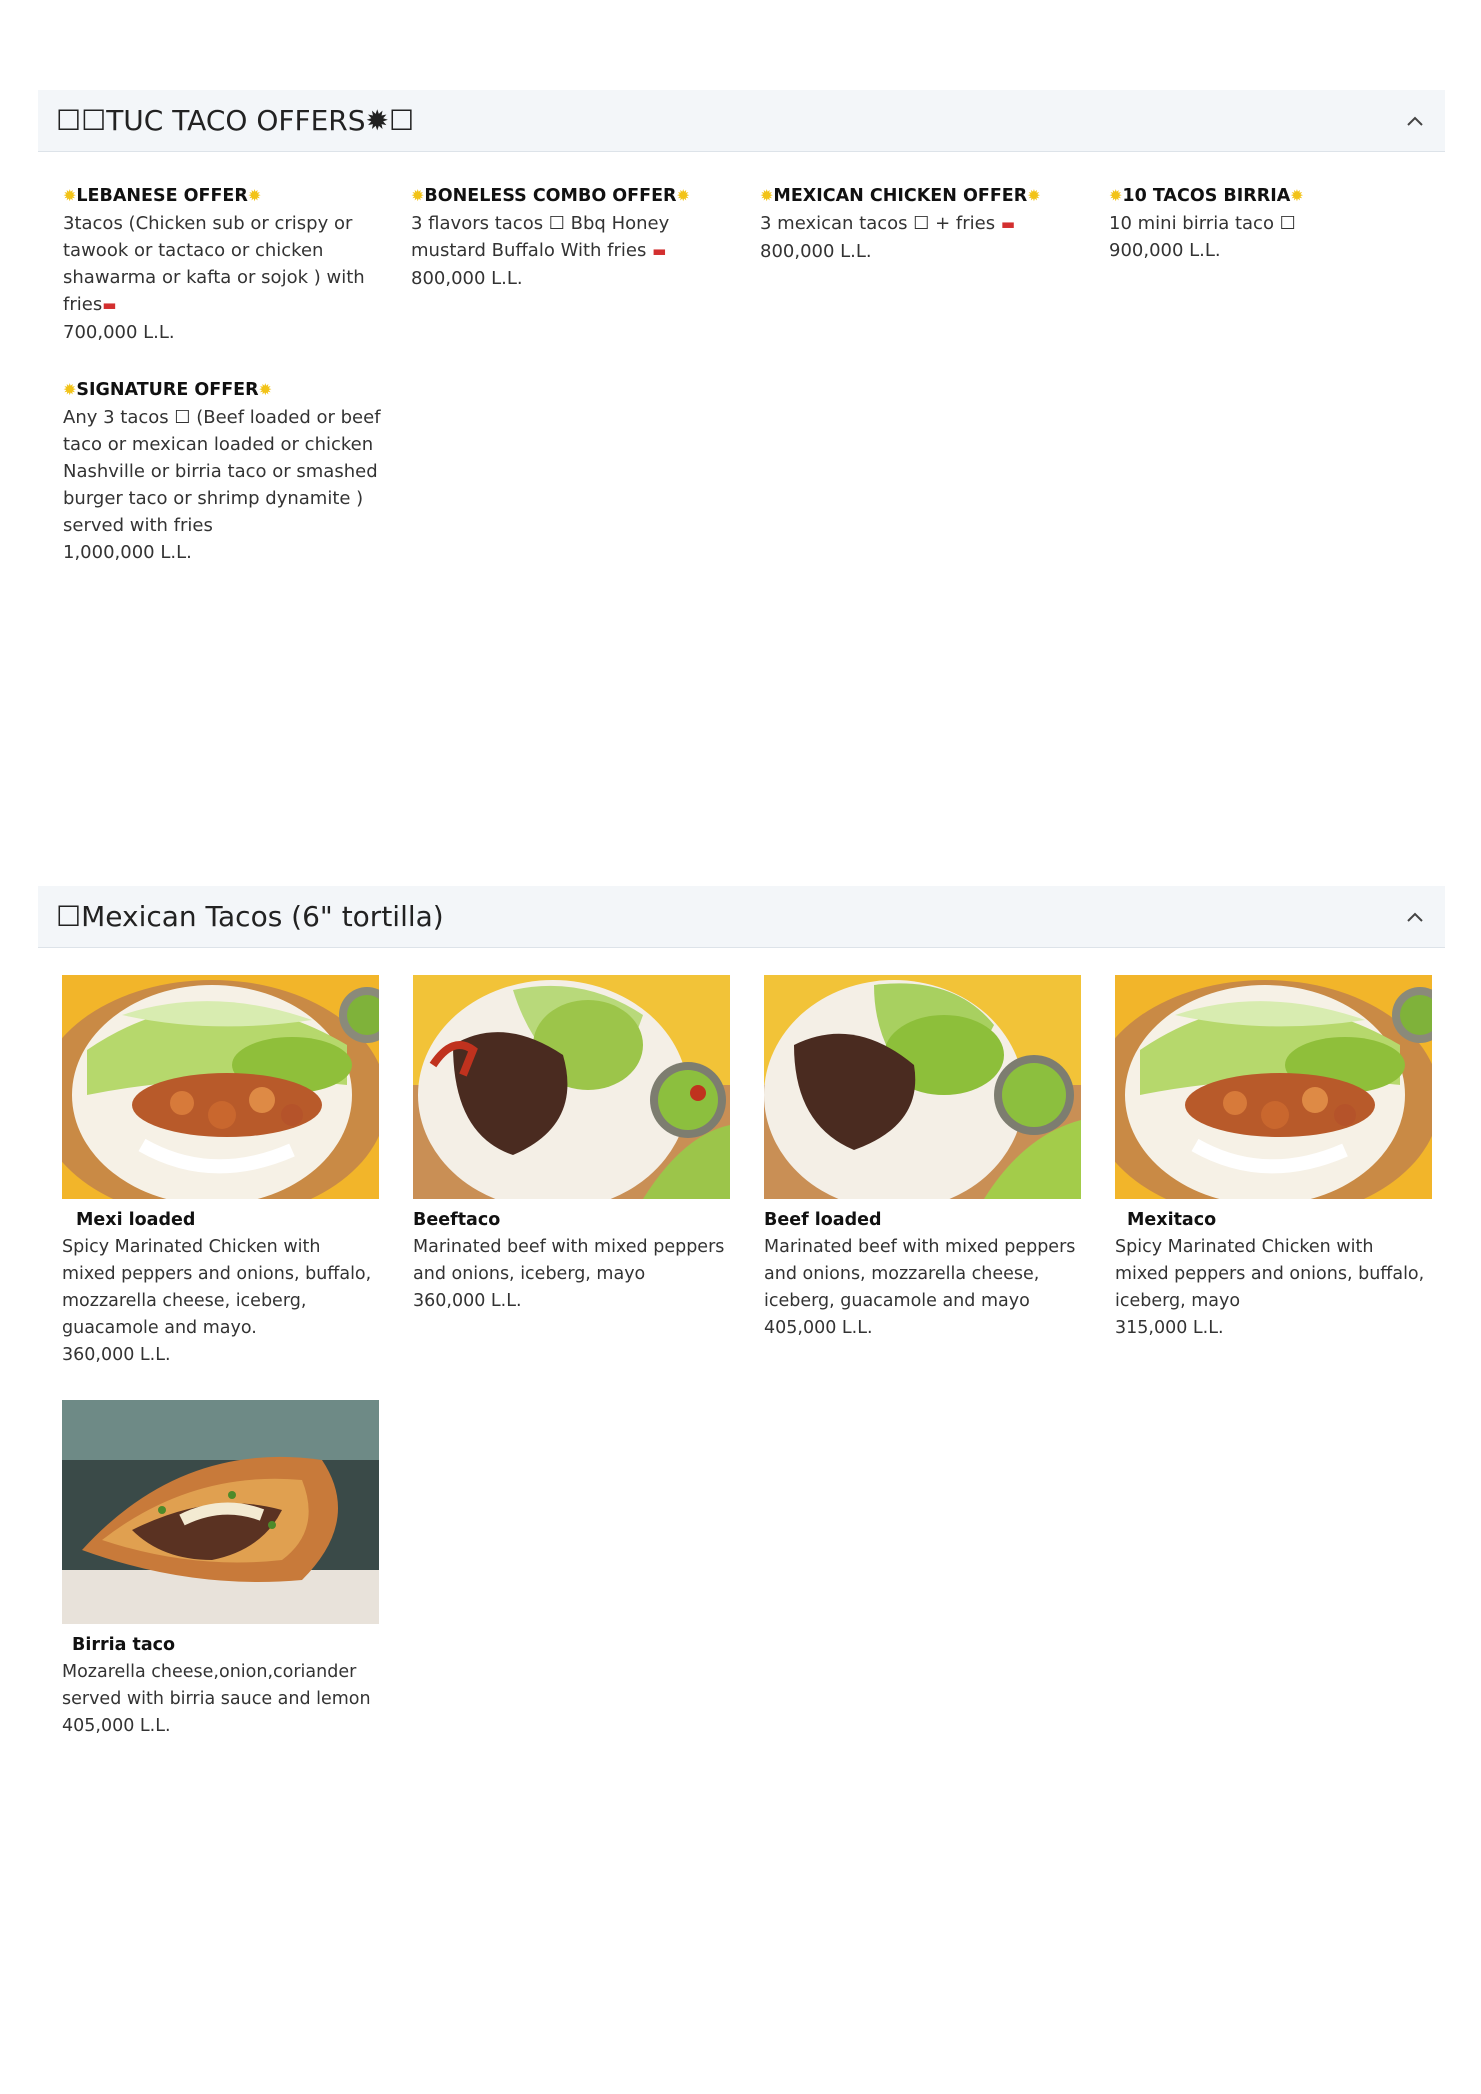 The height and width of the screenshot is (2094, 1481). Describe the element at coordinates (162, 196) in the screenshot. I see `offer-title: LEBANESE OFFER` at that location.